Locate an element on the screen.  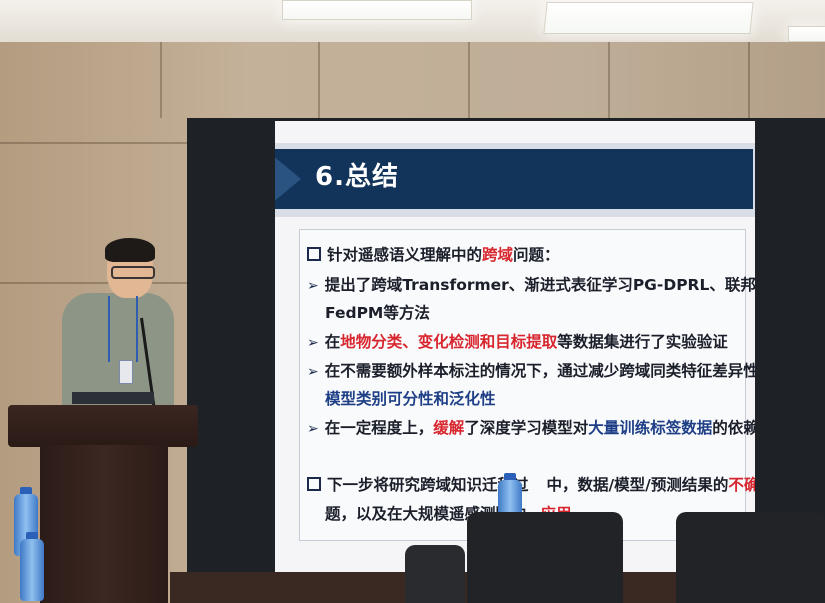
emphasis-text: 模型类别可分性和泛化性 is located at coordinates (410, 399).